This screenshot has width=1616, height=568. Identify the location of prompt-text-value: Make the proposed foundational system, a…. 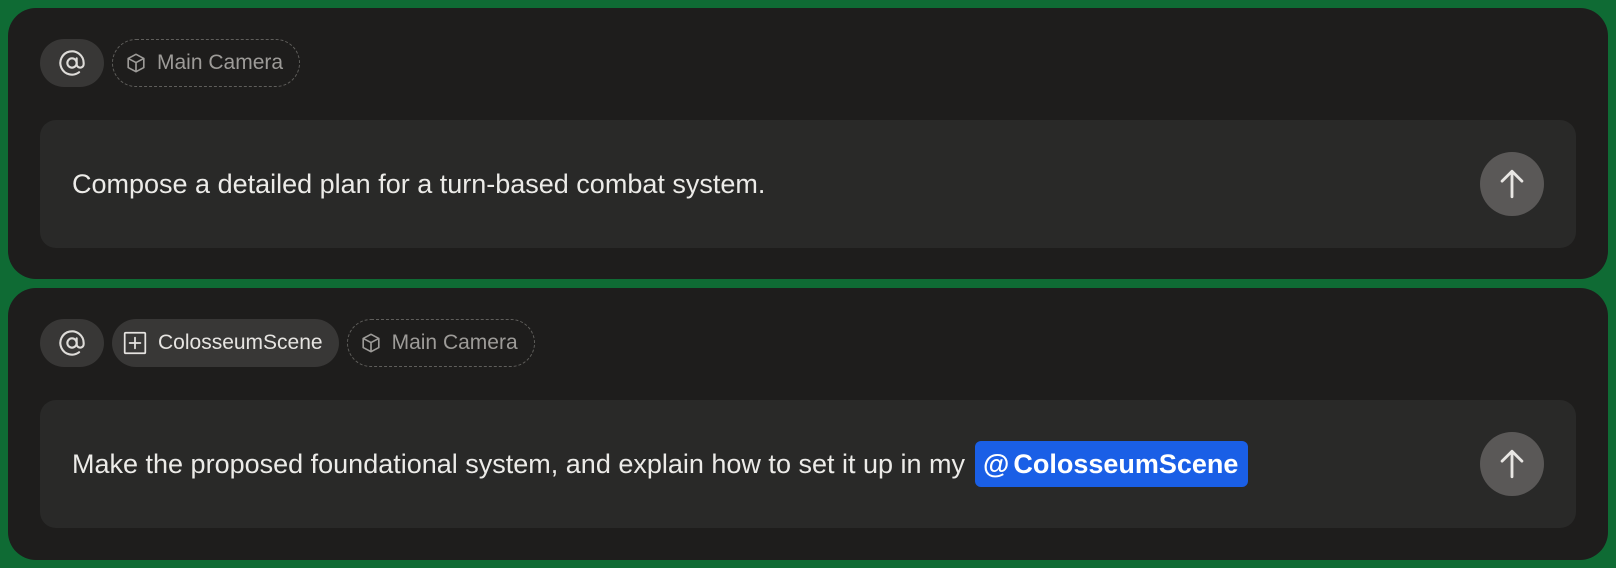
(519, 463).